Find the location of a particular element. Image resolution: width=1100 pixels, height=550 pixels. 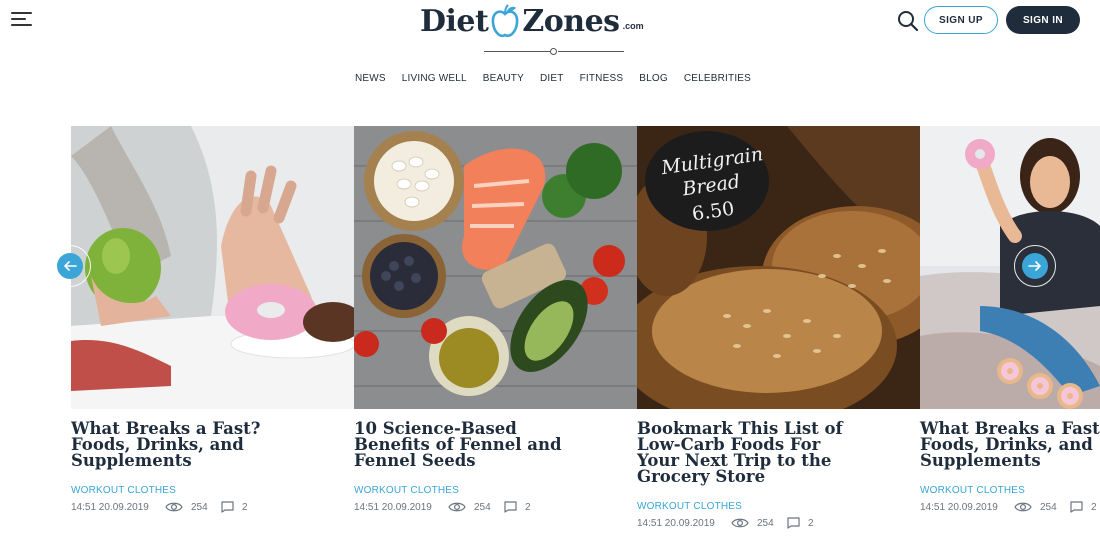

logo-com: .com is located at coordinates (633, 26).